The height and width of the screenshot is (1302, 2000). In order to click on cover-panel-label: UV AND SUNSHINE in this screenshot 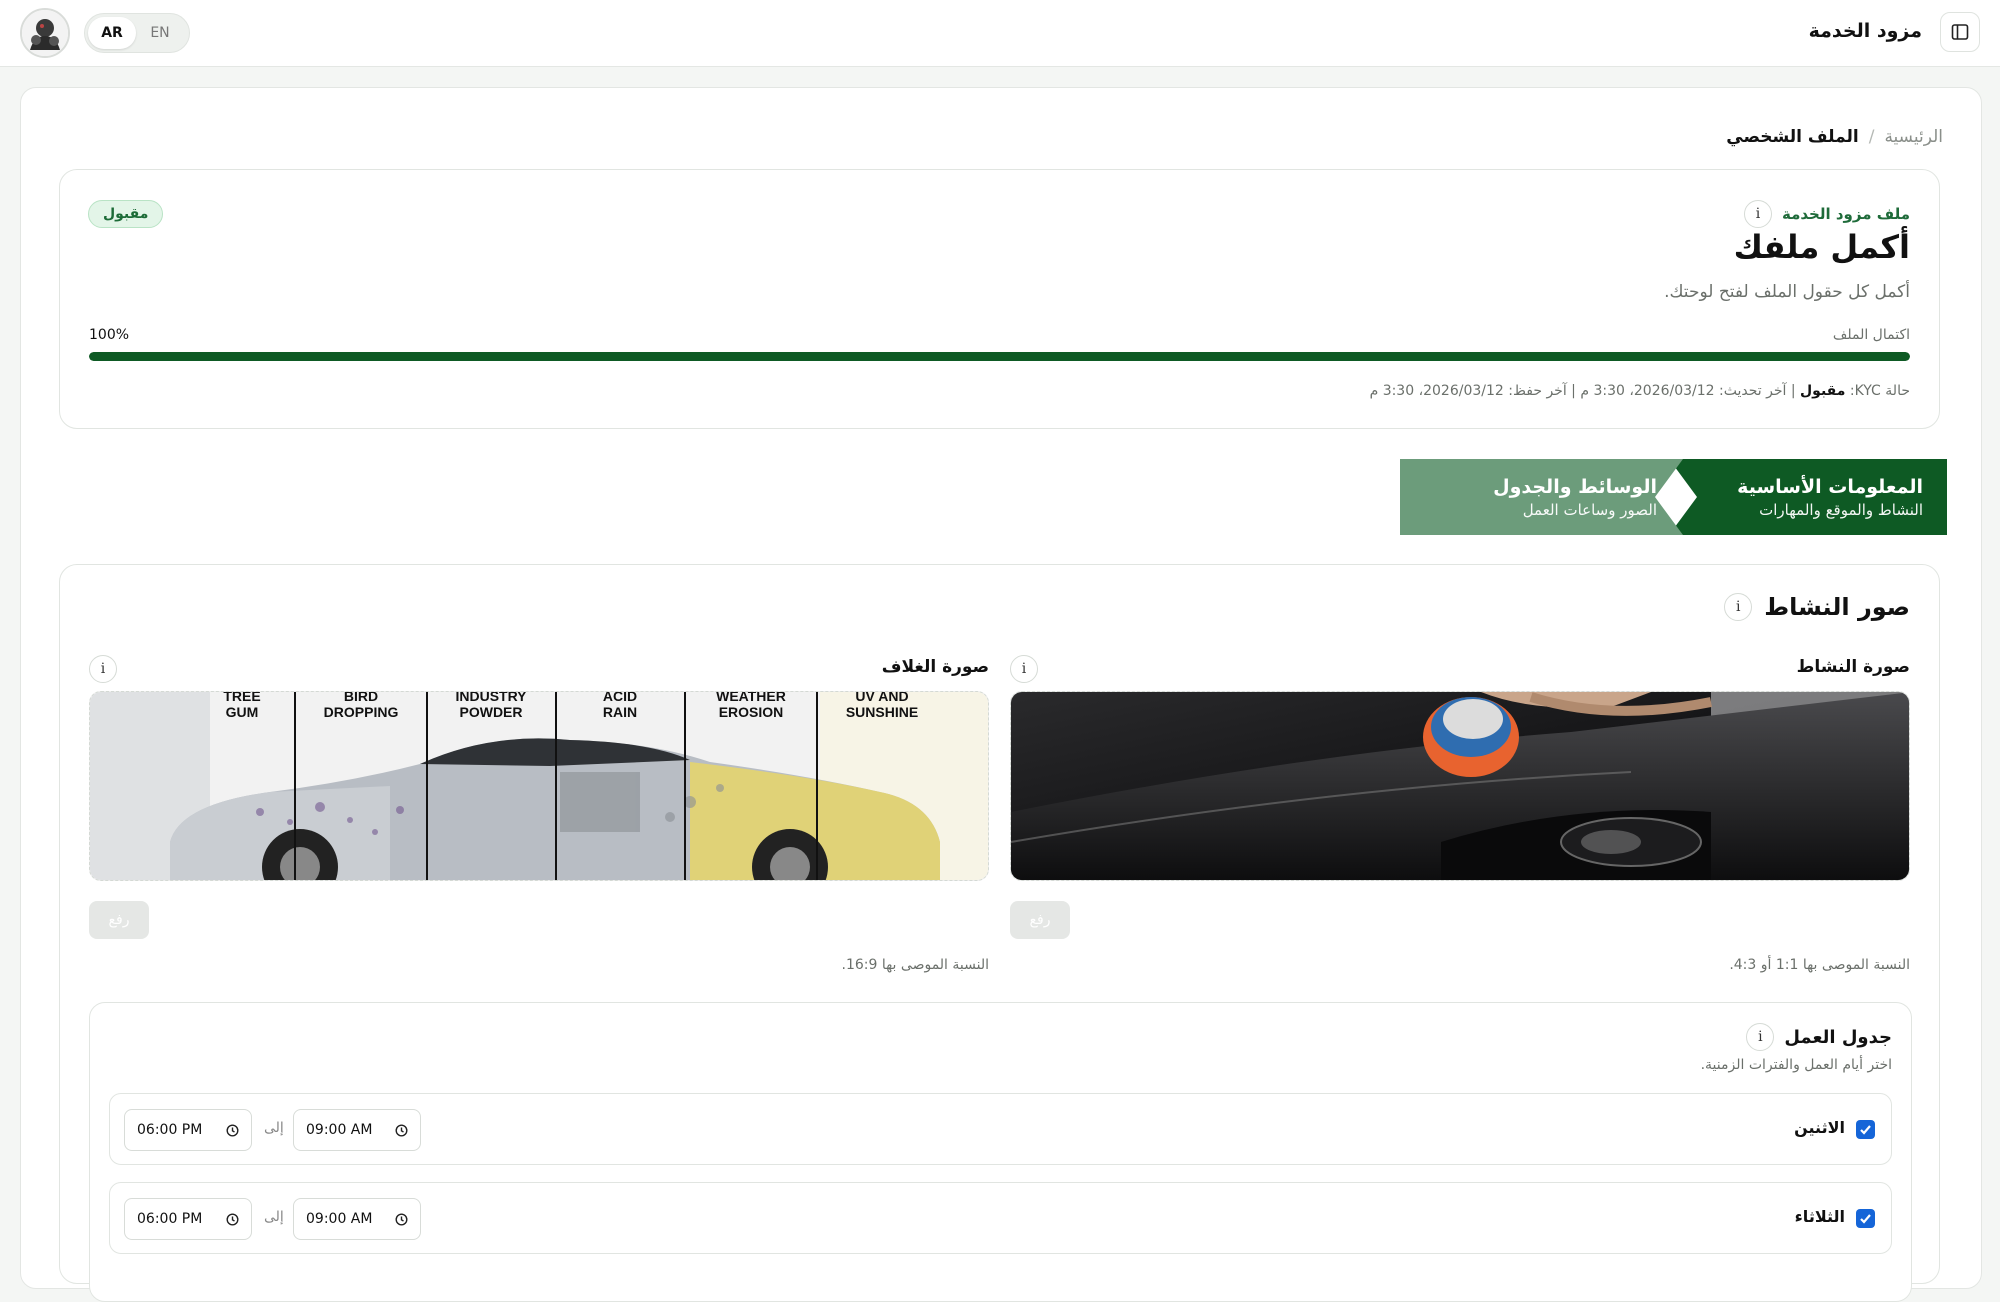, I will do `click(882, 705)`.